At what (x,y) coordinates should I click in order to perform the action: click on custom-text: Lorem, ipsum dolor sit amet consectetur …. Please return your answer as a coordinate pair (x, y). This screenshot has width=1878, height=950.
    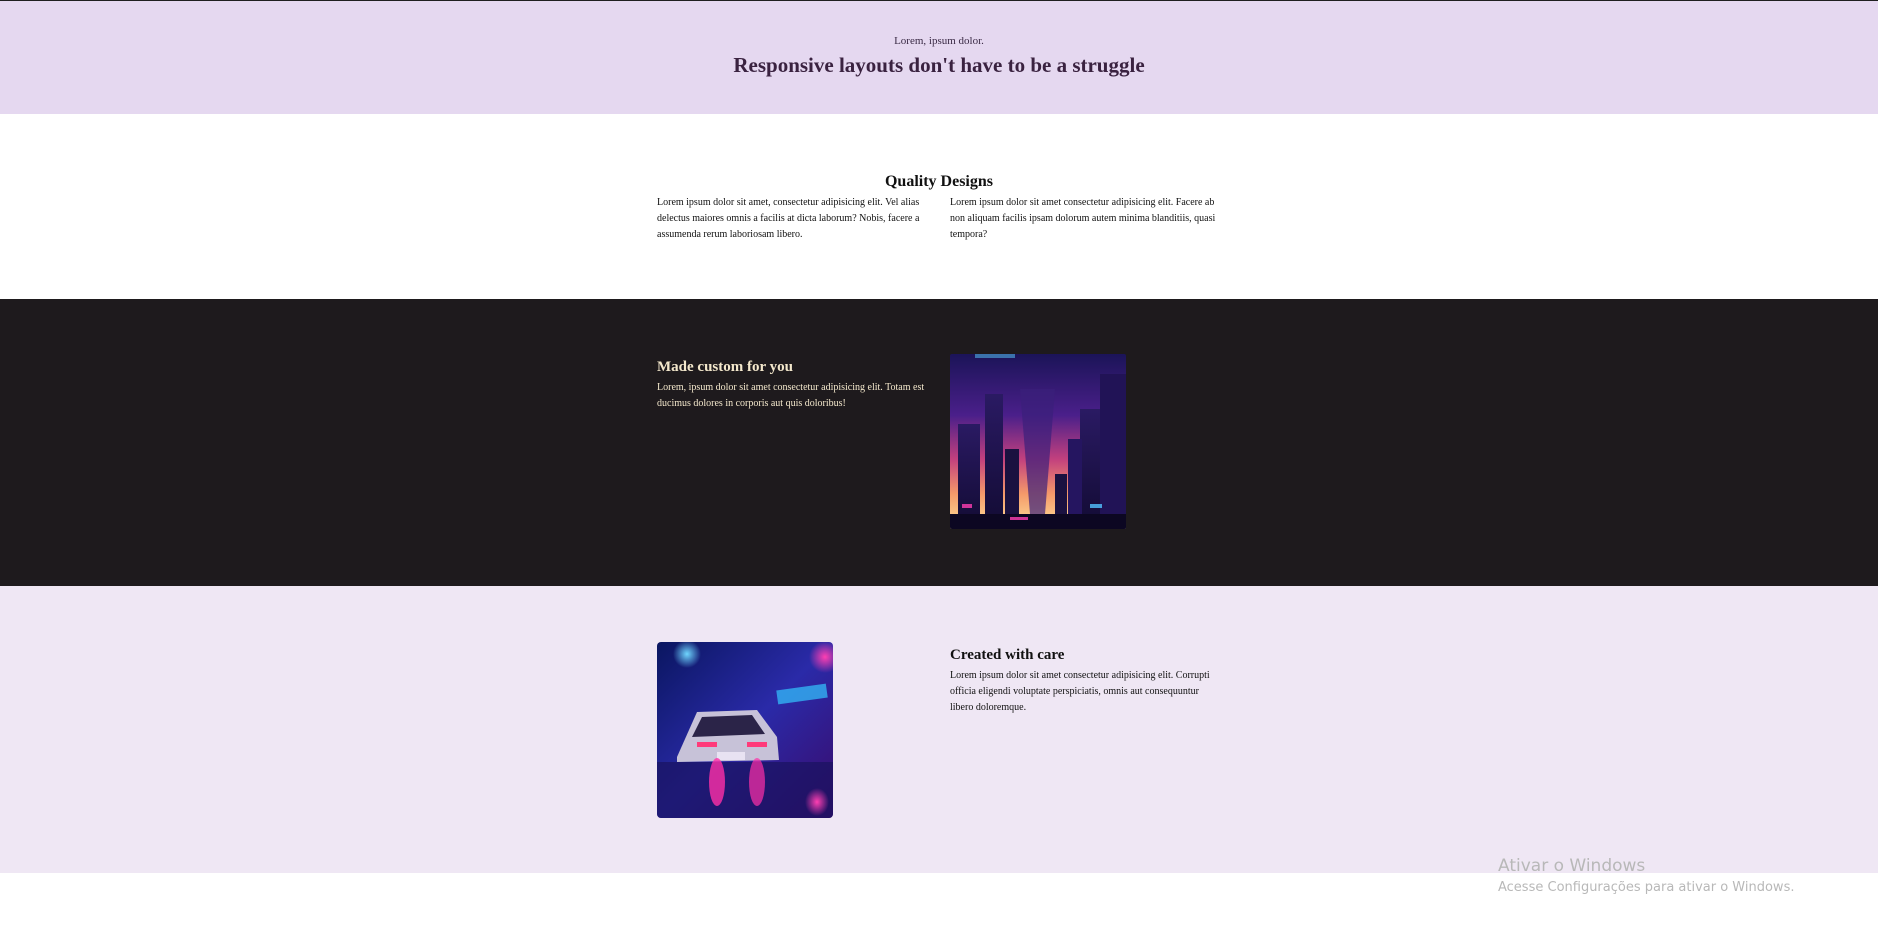
    Looking at the image, I should click on (791, 395).